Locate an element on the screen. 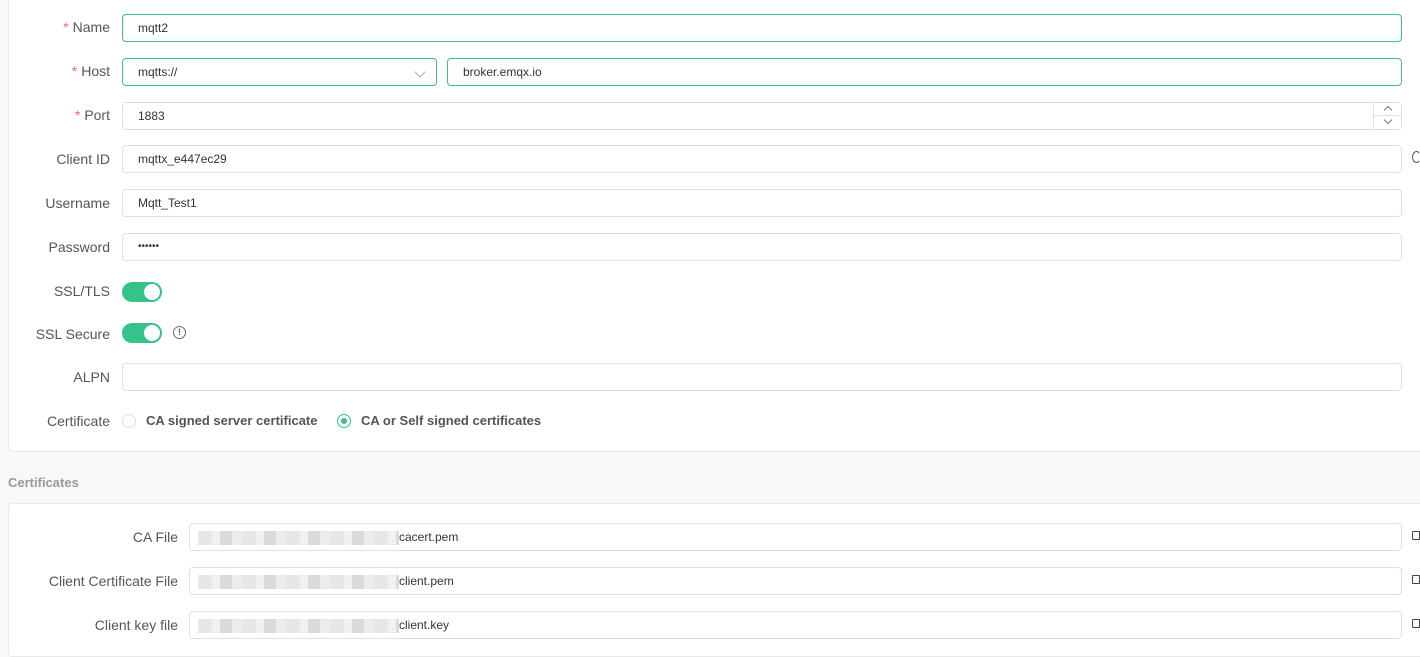 The image size is (1420, 657). certificates-section-title: Certificates is located at coordinates (43, 482).